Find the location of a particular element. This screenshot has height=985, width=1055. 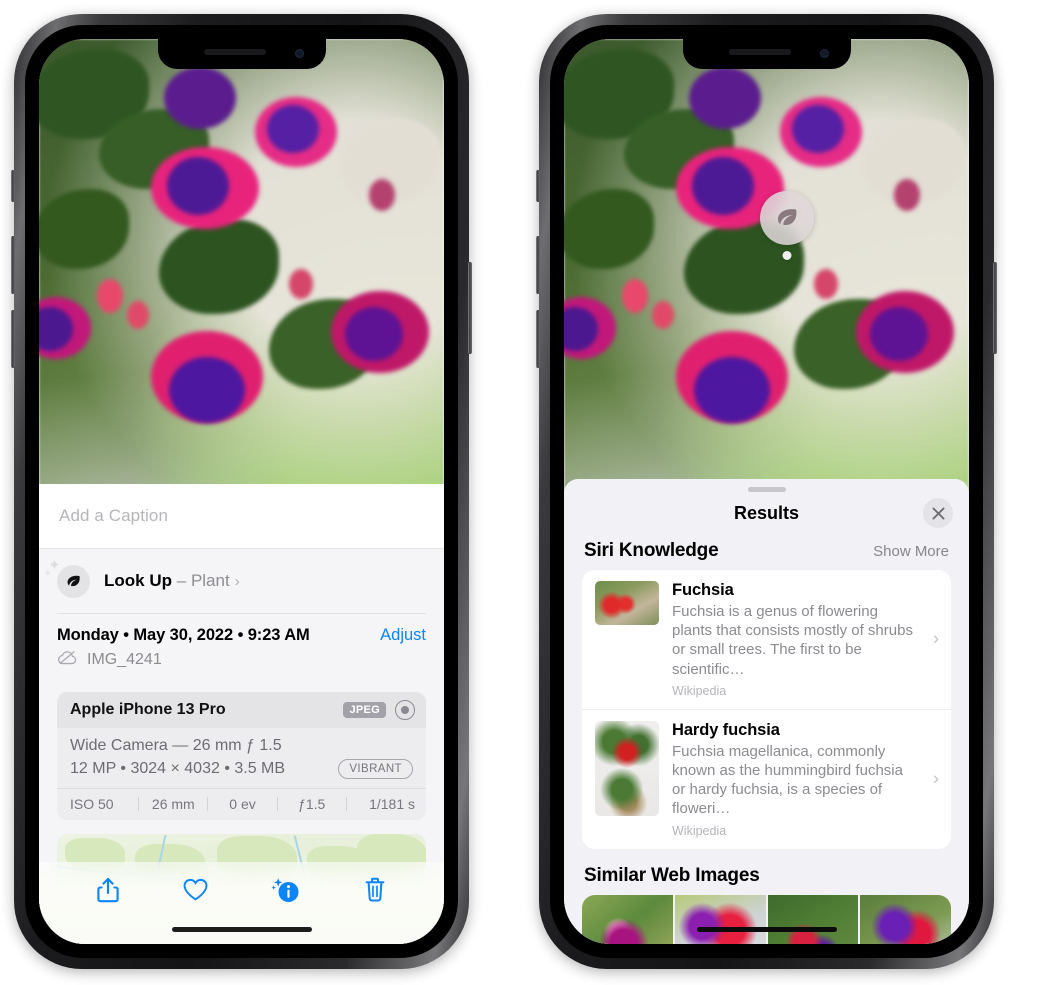

home-indicator-left is located at coordinates (241, 929).